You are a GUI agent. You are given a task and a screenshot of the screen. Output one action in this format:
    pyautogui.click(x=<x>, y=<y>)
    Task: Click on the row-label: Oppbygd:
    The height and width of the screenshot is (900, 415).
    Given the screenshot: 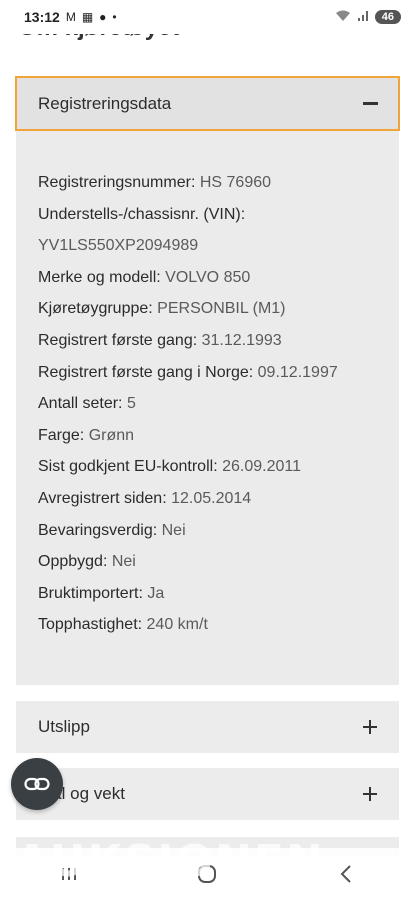 What is the action you would take?
    pyautogui.click(x=73, y=562)
    